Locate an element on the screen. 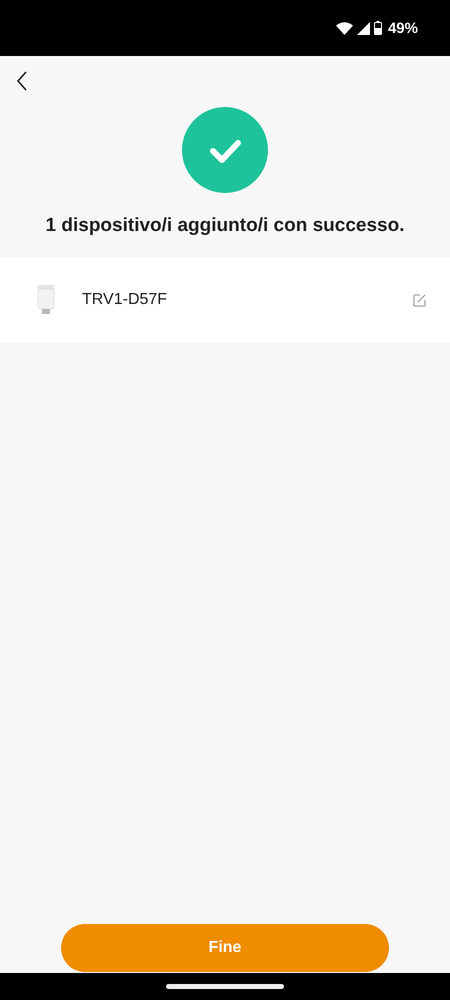  thermostat-valve-icon is located at coordinates (46, 300).